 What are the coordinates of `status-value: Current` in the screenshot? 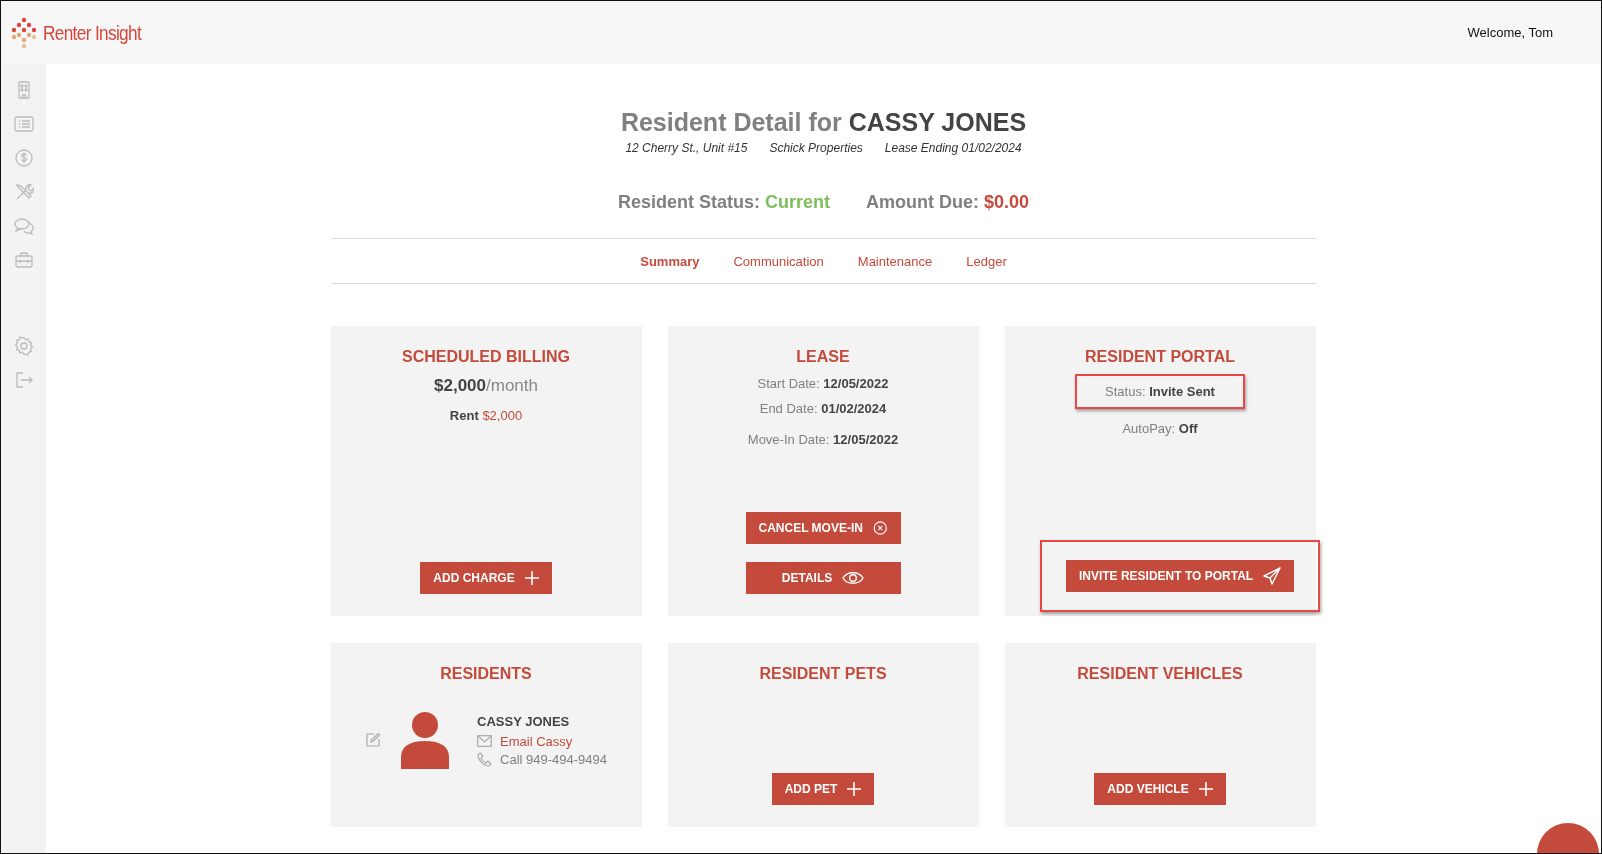 It's located at (797, 202).